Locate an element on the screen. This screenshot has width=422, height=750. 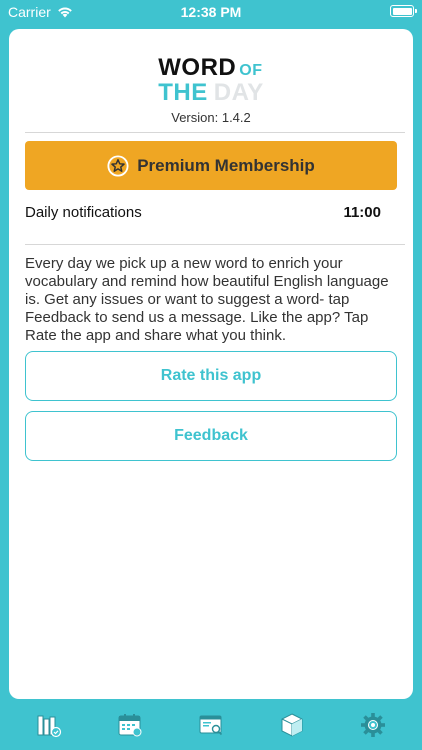
status-time: 12:38 PM is located at coordinates (211, 12).